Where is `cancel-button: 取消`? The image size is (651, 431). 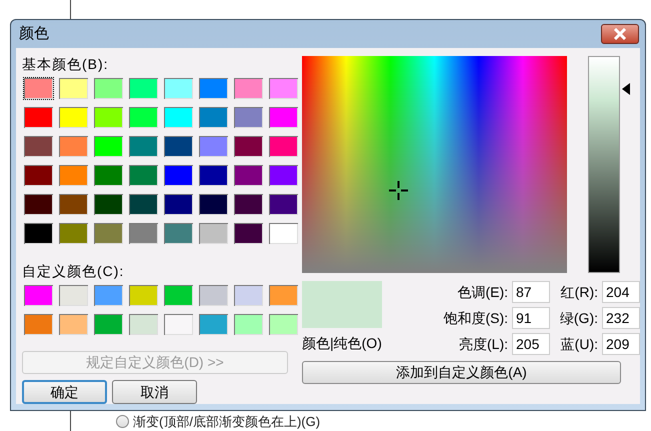 cancel-button: 取消 is located at coordinates (154, 392).